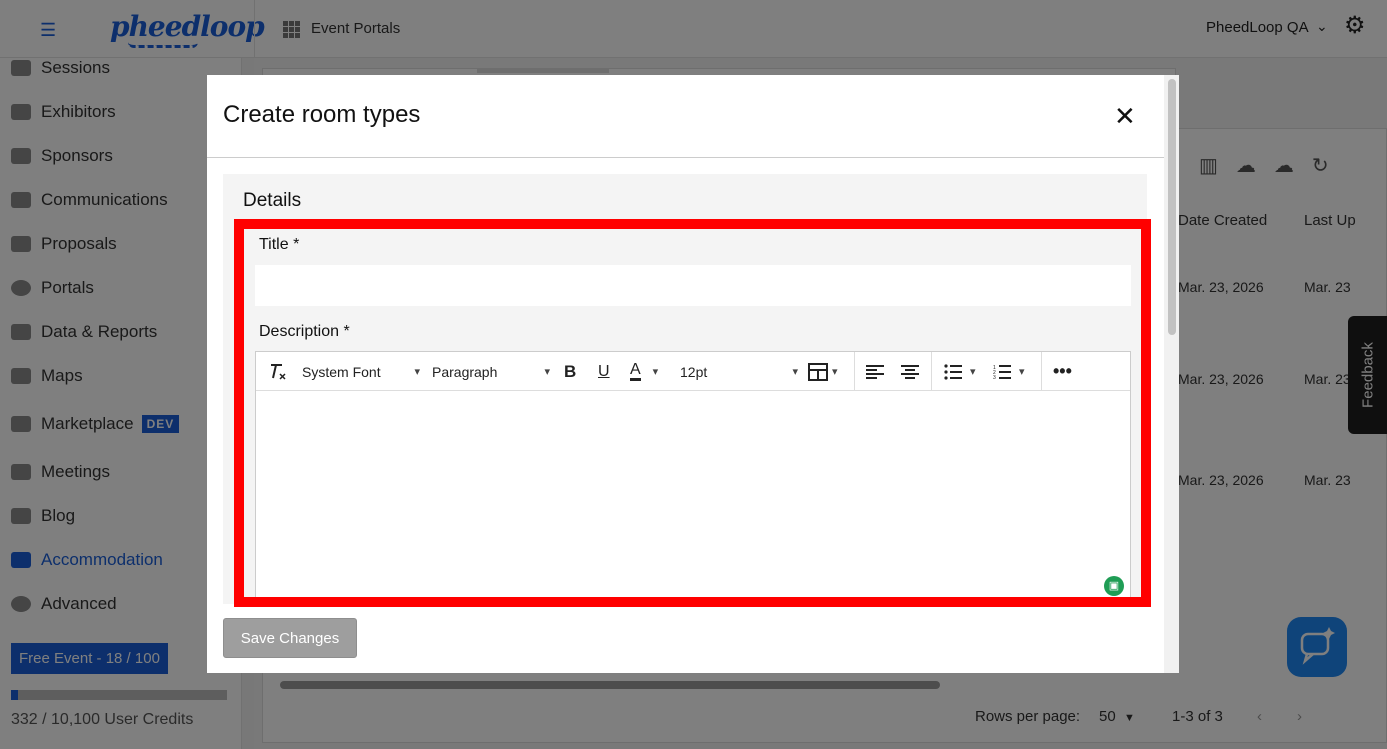 The width and height of the screenshot is (1387, 749). What do you see at coordinates (272, 200) in the screenshot?
I see `section-title: Details` at bounding box center [272, 200].